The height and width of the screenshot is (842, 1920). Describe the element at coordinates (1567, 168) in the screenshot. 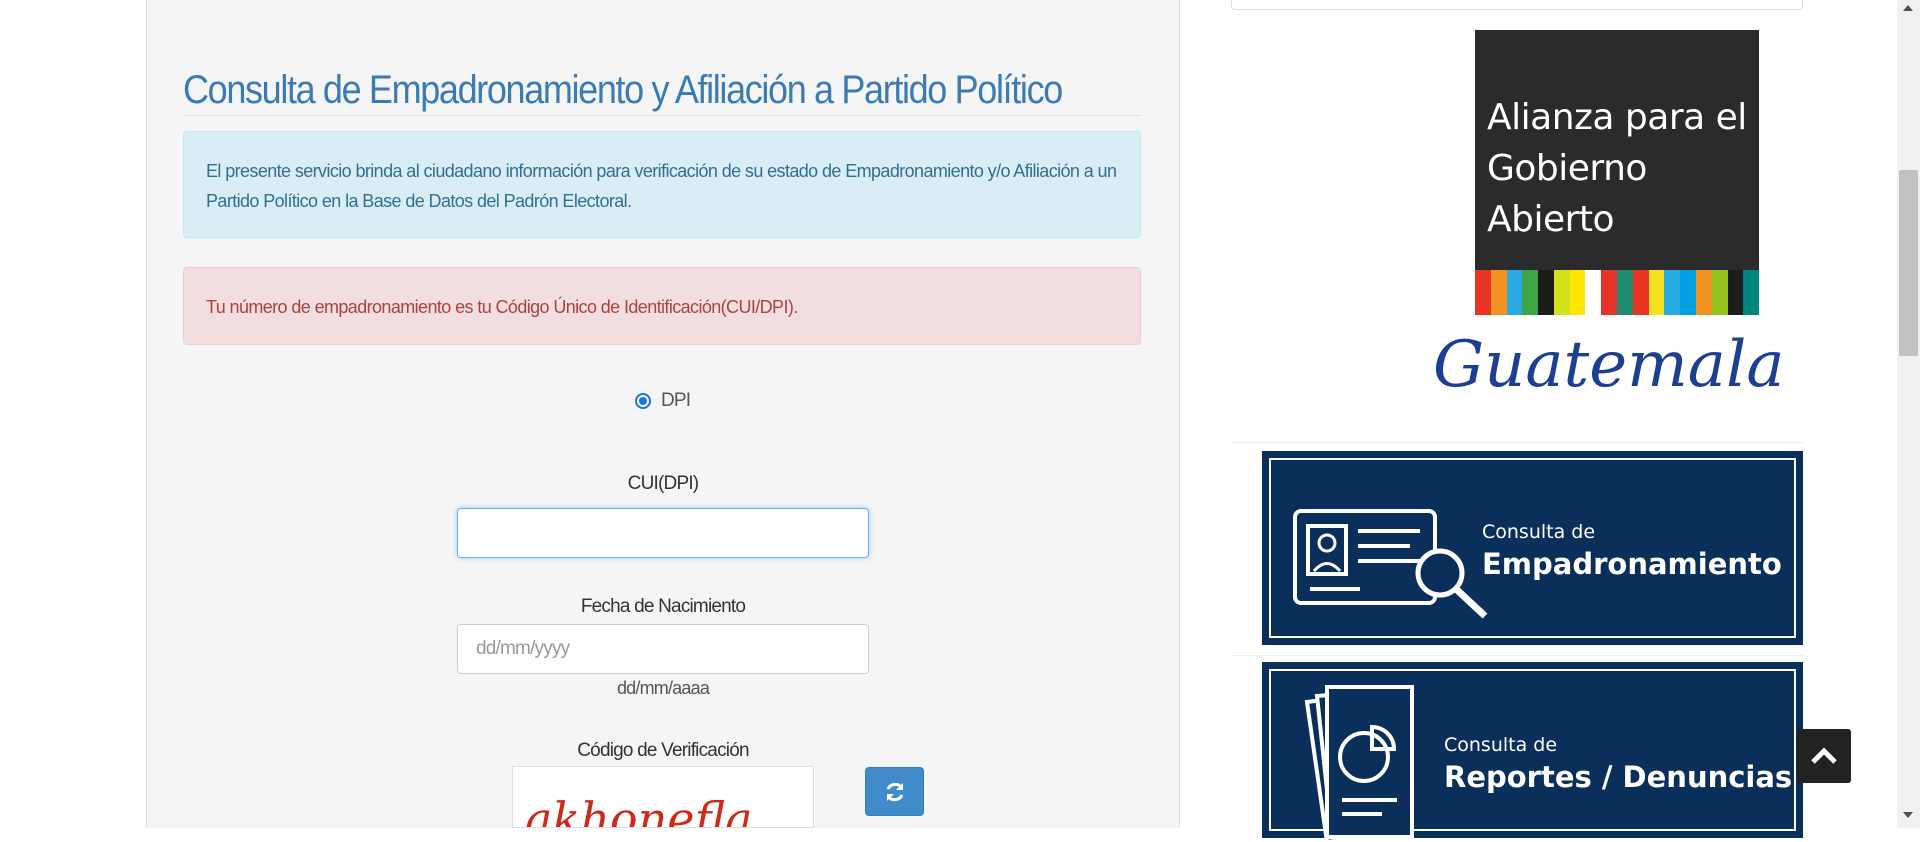

I see `aga-line: Gobierno` at that location.